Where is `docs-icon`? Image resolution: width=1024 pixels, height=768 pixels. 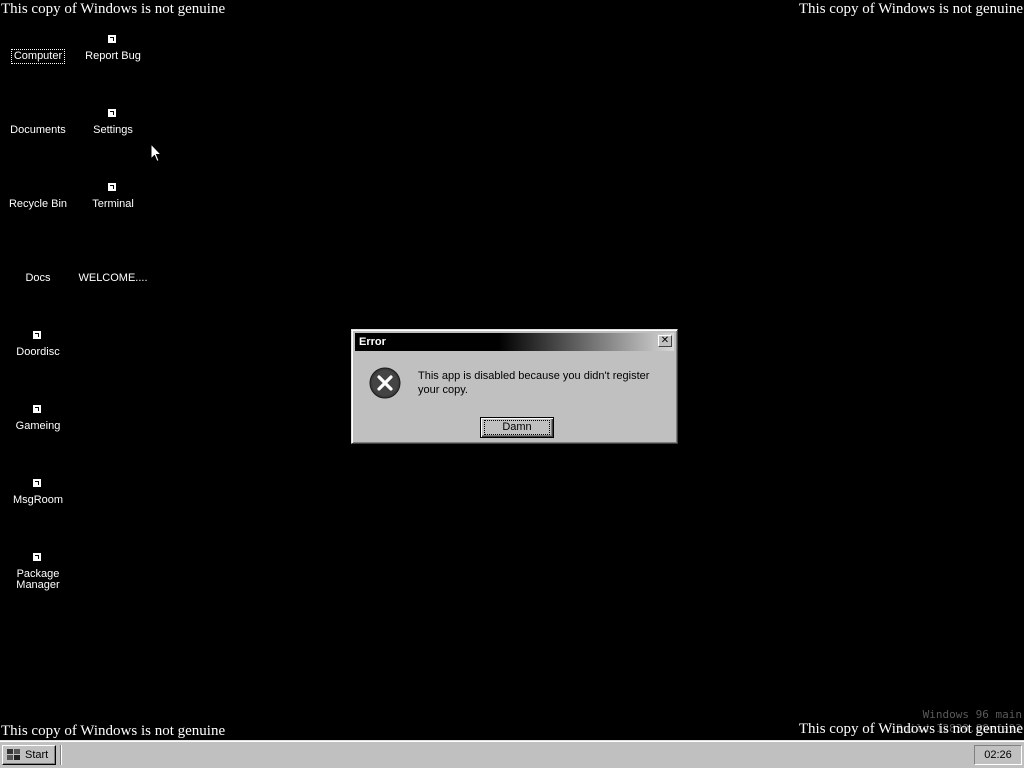
docs-icon is located at coordinates (38, 255).